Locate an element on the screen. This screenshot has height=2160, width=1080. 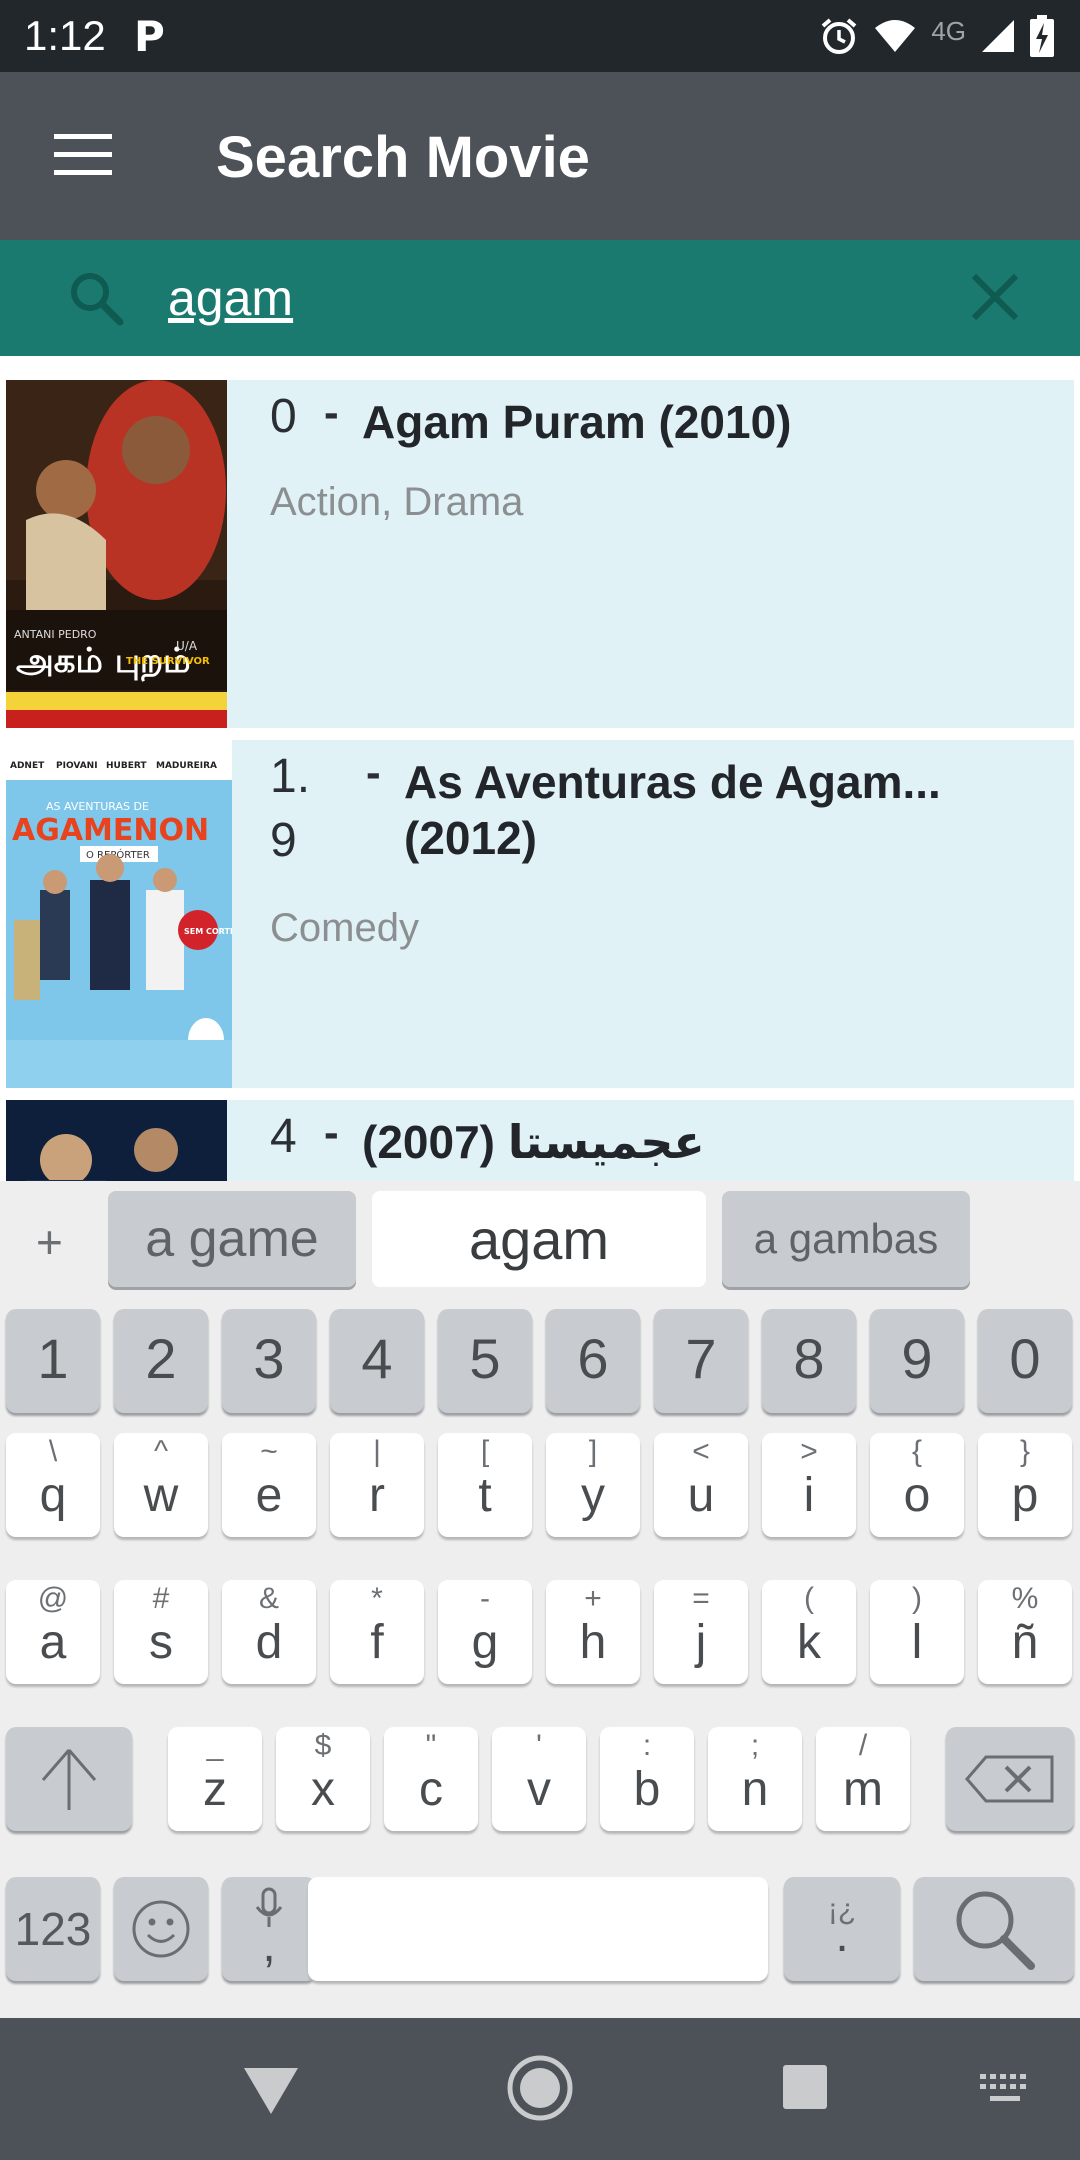
key-label: 8 is located at coordinates (809, 1358).